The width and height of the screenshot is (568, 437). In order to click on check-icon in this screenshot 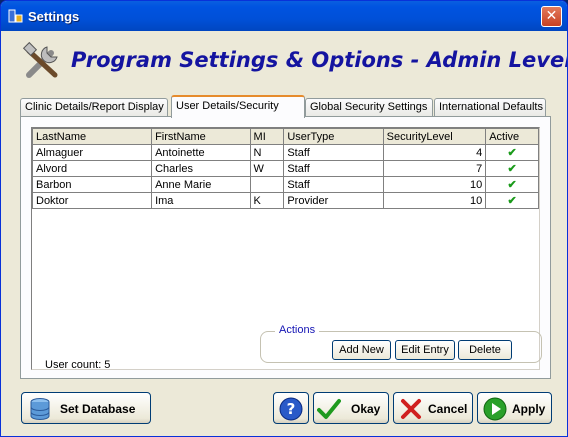, I will do `click(329, 409)`.